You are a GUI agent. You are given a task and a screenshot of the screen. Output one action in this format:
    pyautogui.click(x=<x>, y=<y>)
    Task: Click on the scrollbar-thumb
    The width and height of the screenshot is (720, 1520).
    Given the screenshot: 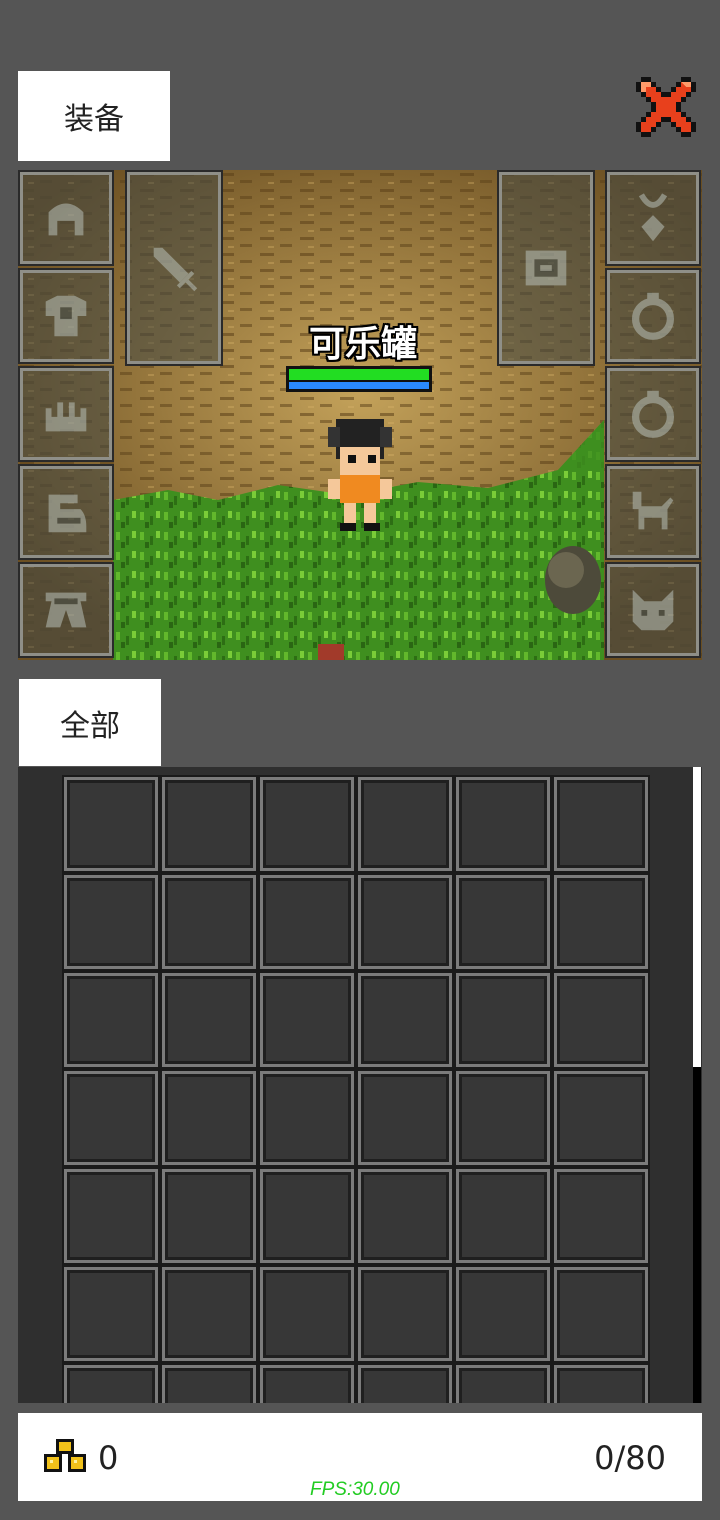 What is the action you would take?
    pyautogui.click(x=697, y=917)
    